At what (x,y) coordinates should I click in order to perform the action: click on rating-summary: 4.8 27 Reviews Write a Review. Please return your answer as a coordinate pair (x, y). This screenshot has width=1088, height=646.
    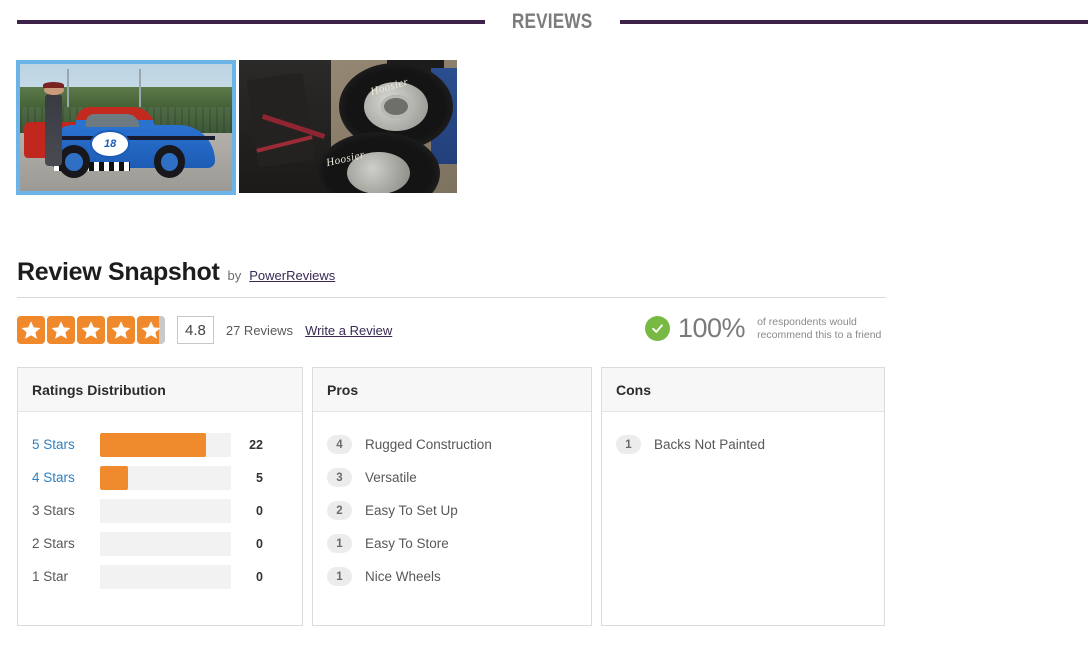
    Looking at the image, I should click on (204, 330).